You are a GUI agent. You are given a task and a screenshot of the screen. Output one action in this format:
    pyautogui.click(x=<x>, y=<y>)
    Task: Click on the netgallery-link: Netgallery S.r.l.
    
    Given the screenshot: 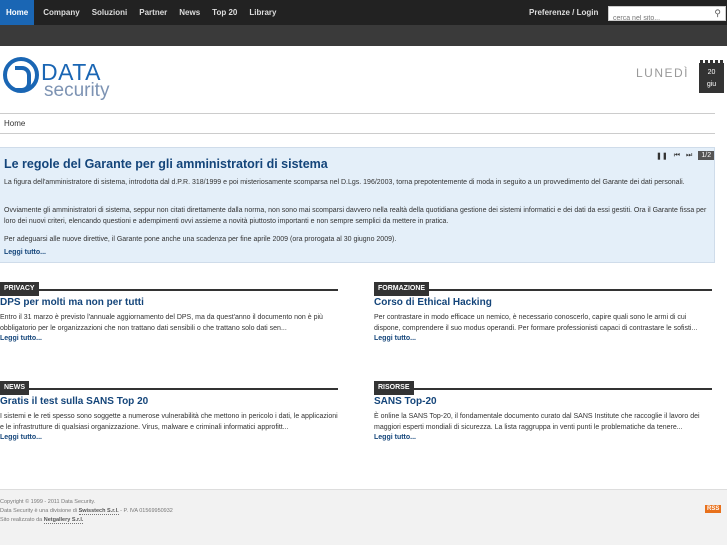 What is the action you would take?
    pyautogui.click(x=63, y=520)
    